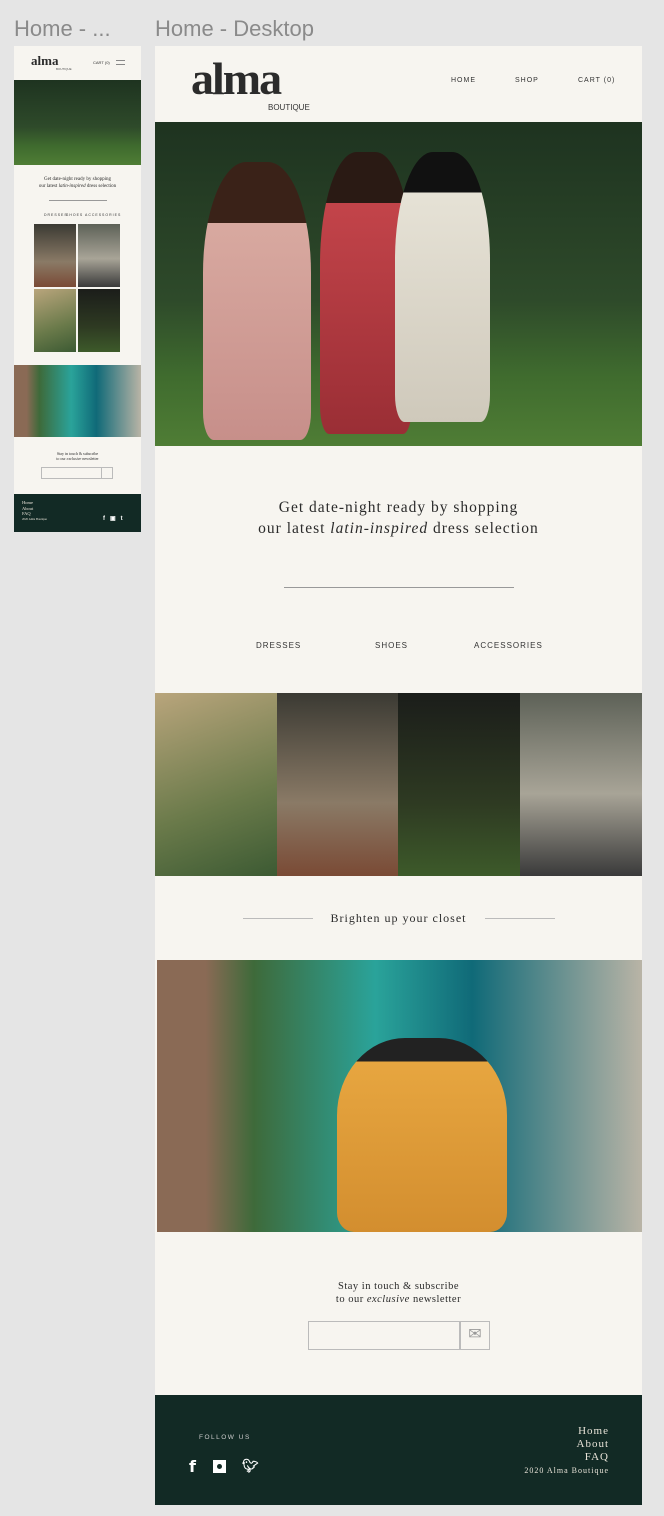  What do you see at coordinates (120, 62) in the screenshot?
I see `hamburger-icon` at bounding box center [120, 62].